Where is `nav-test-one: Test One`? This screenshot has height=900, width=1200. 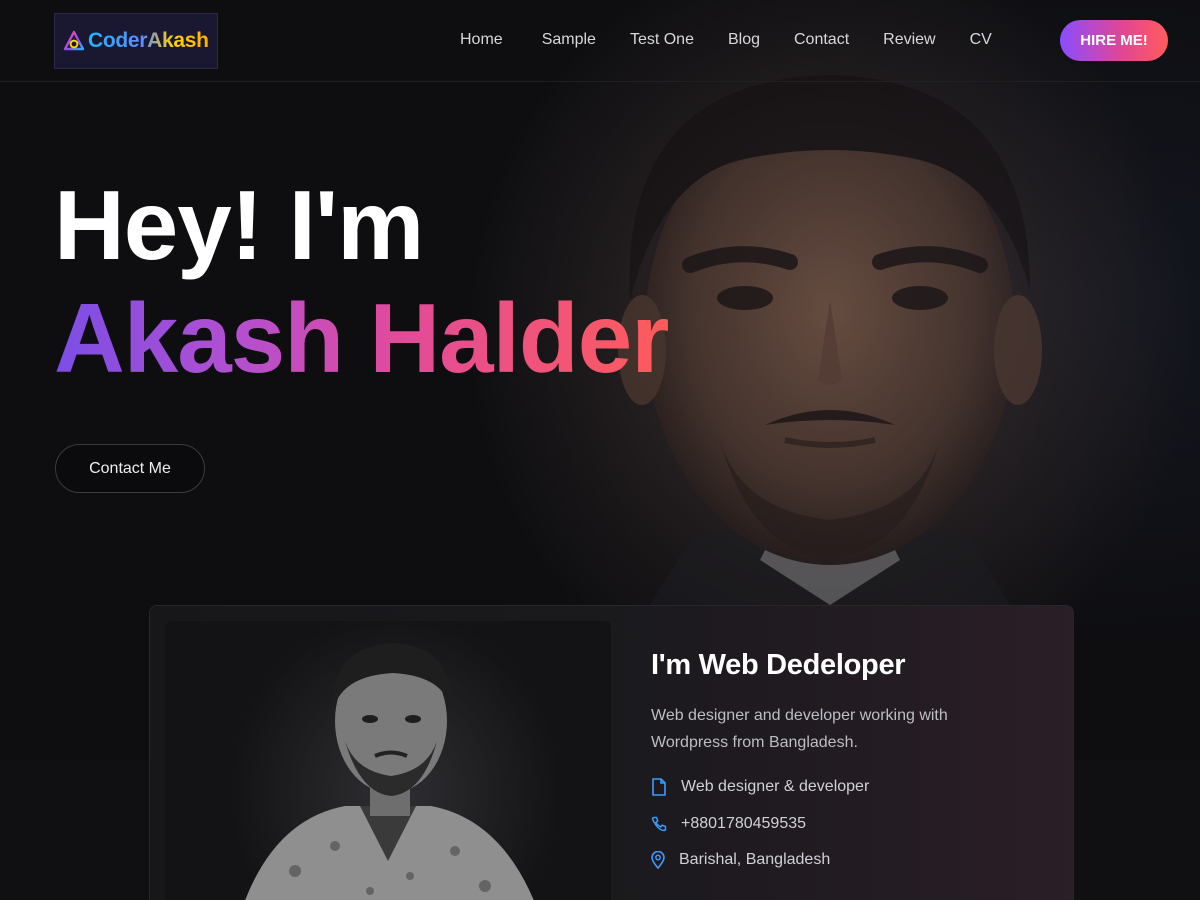 nav-test-one: Test One is located at coordinates (662, 40).